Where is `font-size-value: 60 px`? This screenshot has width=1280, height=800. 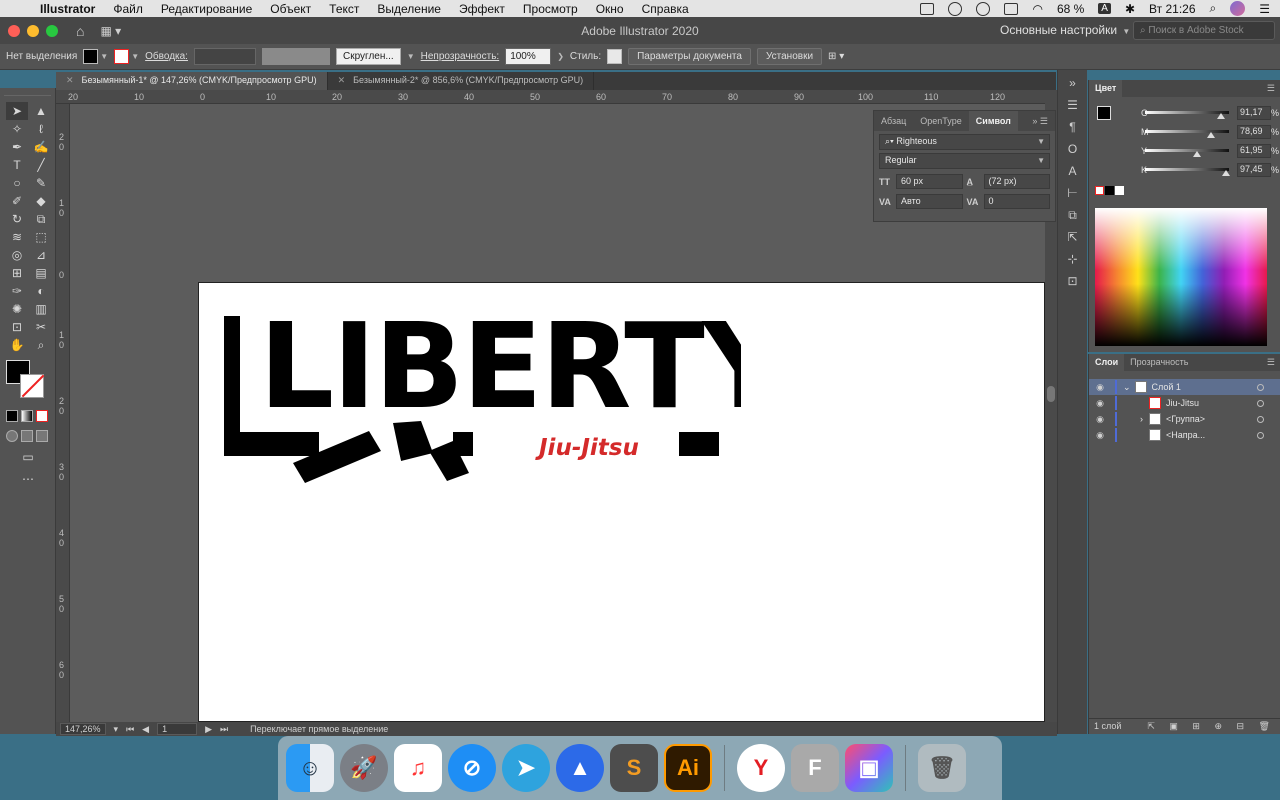 font-size-value: 60 px is located at coordinates (929, 181).